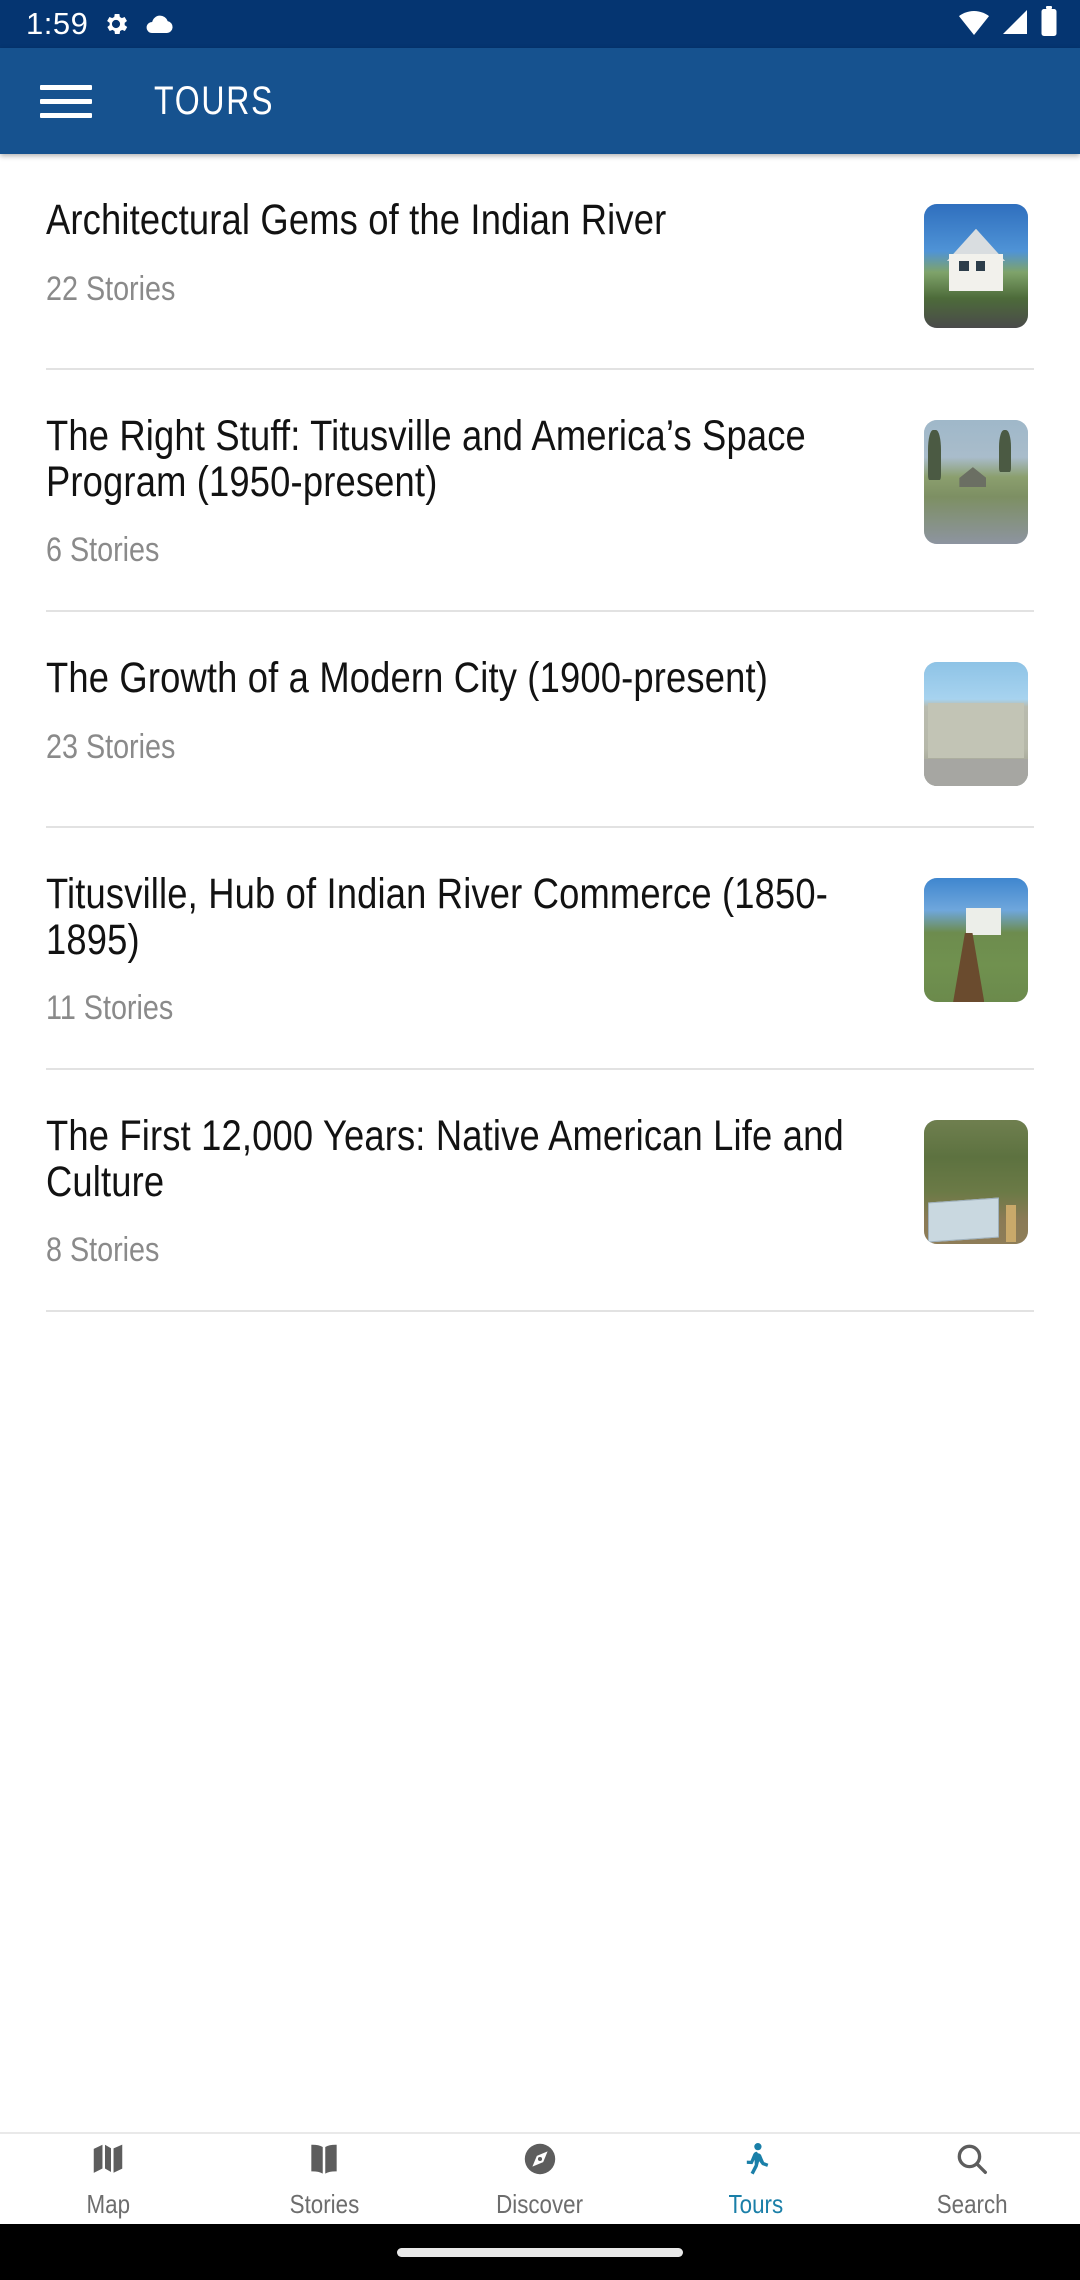 The width and height of the screenshot is (1080, 2280). I want to click on walking-person-icon, so click(756, 2159).